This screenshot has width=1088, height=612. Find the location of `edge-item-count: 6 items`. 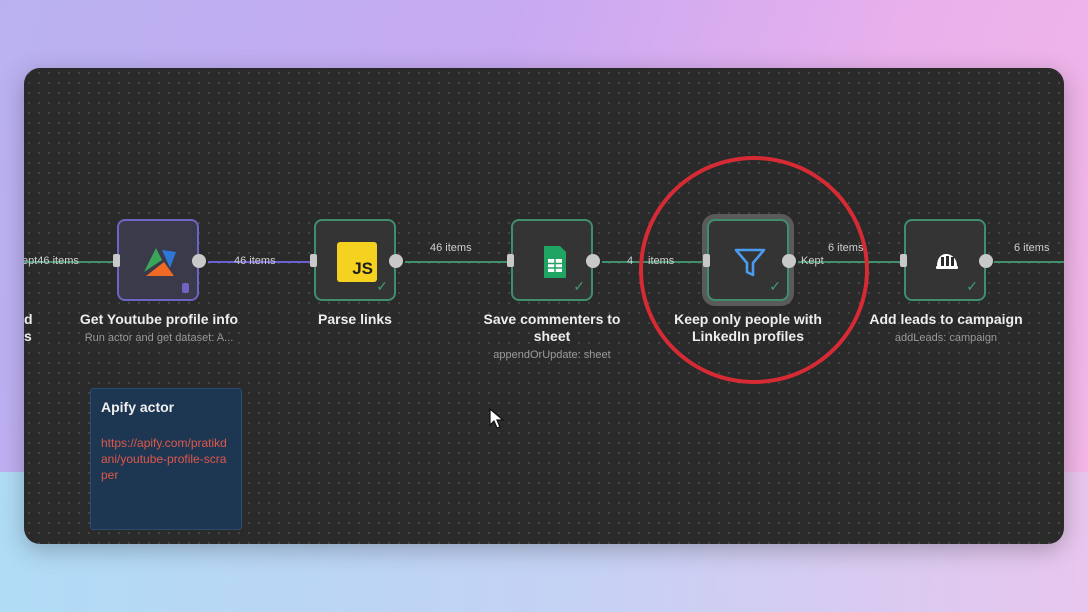

edge-item-count: 6 items is located at coordinates (1032, 248).